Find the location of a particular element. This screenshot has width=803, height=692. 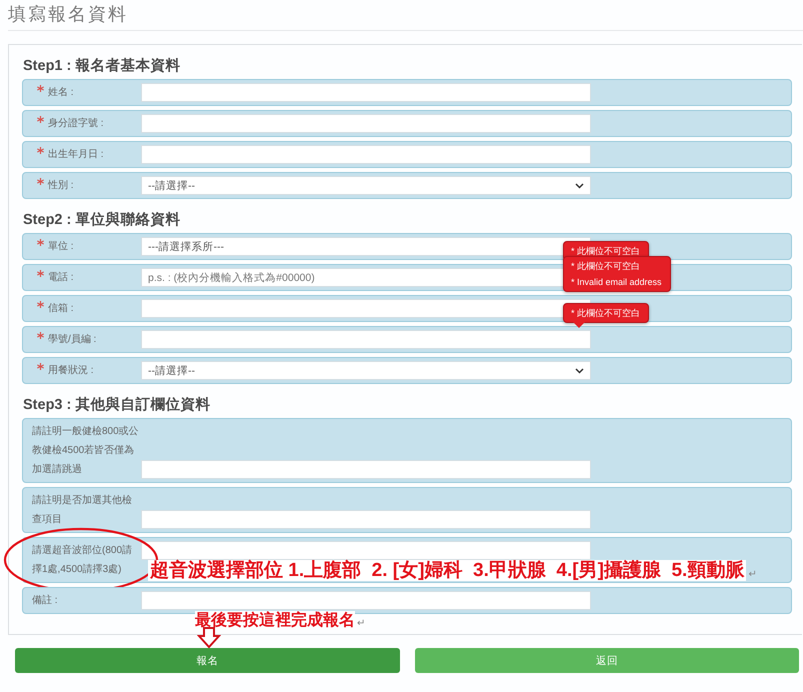

annotation-text: 最後要按這裡完成報名 is located at coordinates (275, 620).